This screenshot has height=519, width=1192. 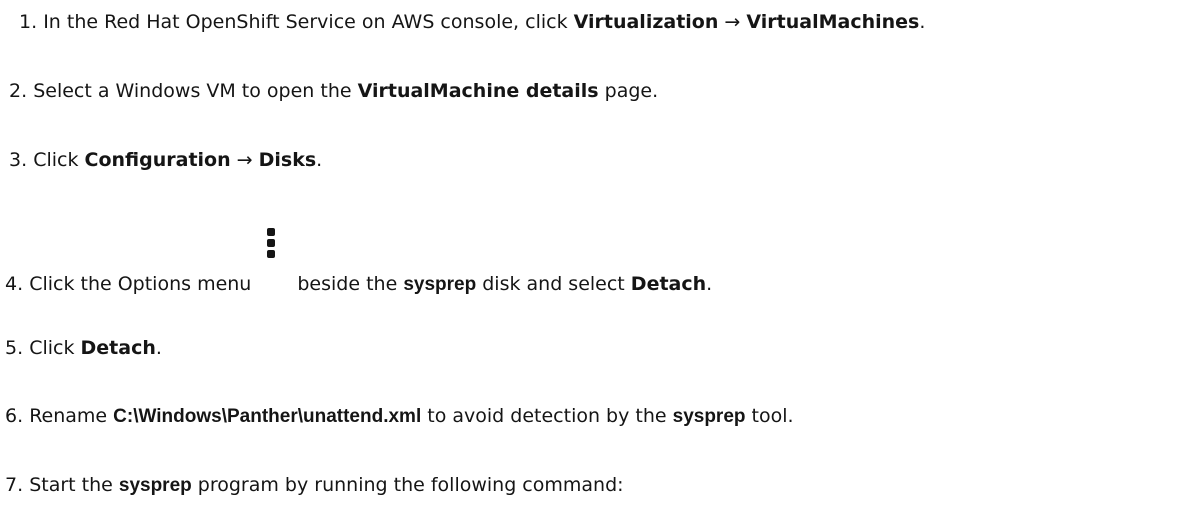 I want to click on ui-label-configuration: Configuration, so click(x=157, y=160).